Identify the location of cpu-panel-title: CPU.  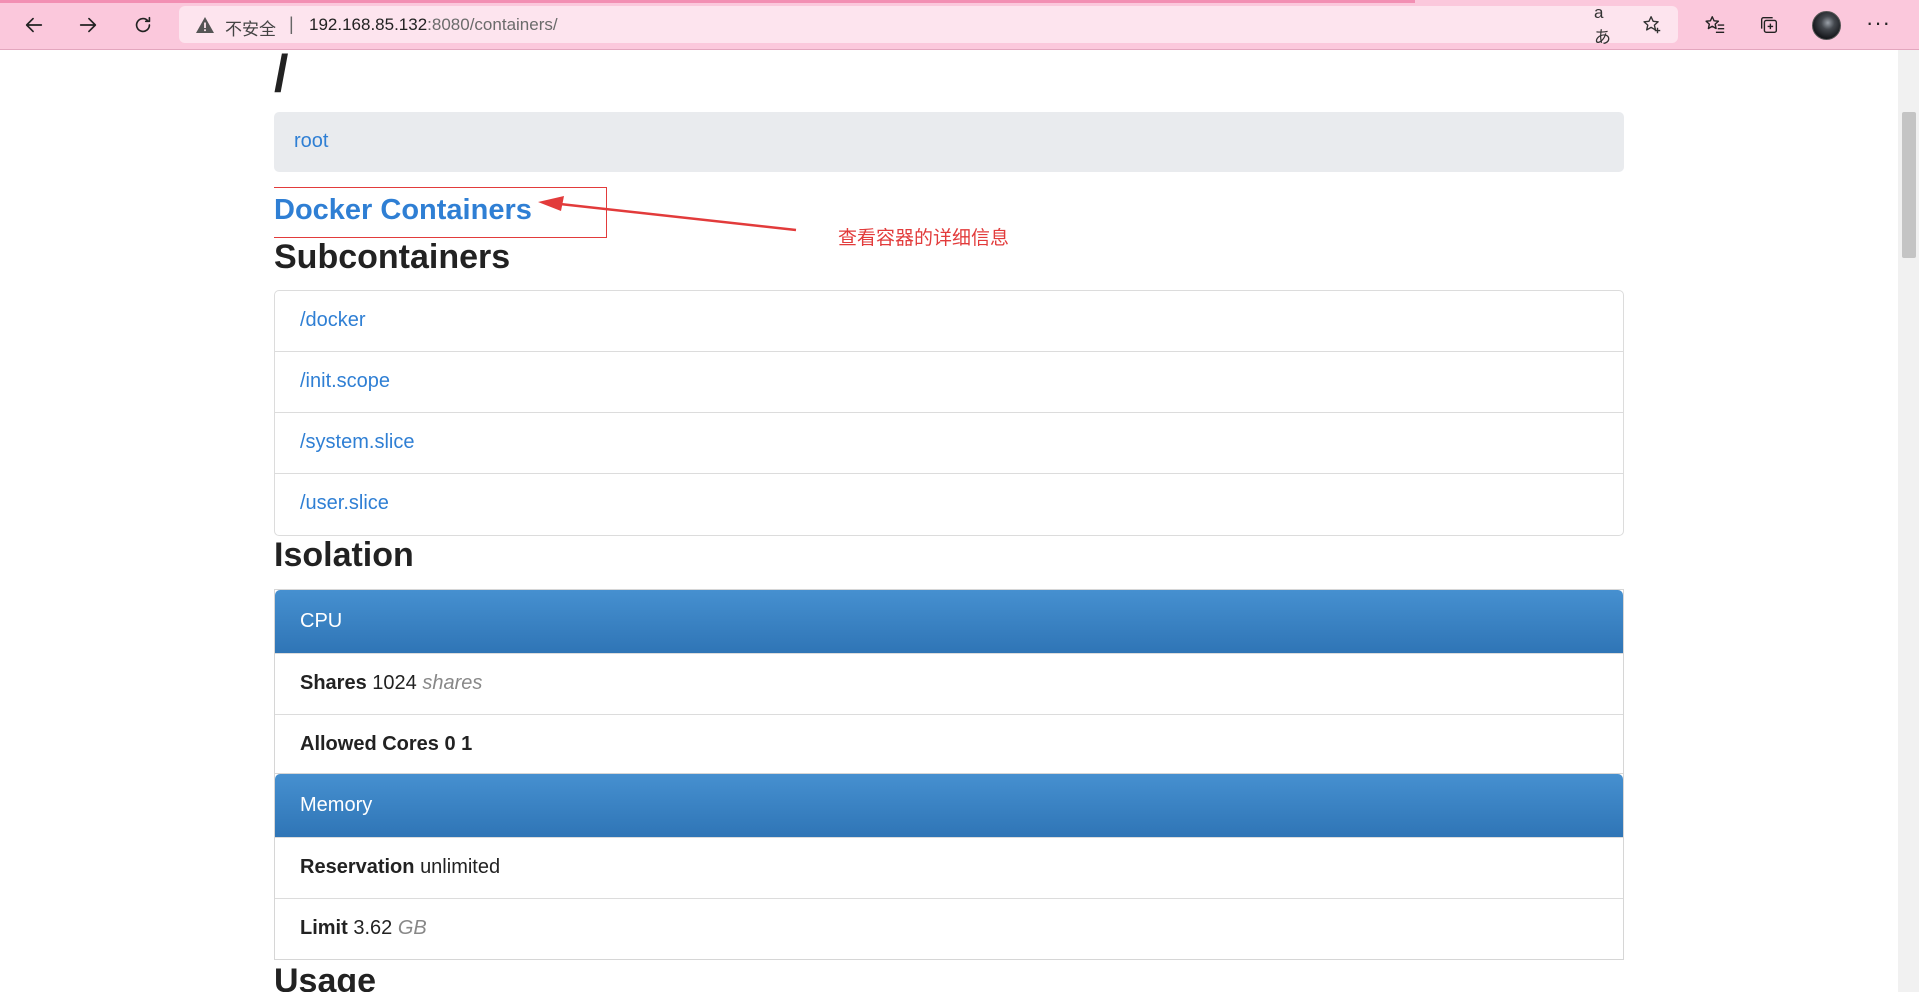
(321, 621).